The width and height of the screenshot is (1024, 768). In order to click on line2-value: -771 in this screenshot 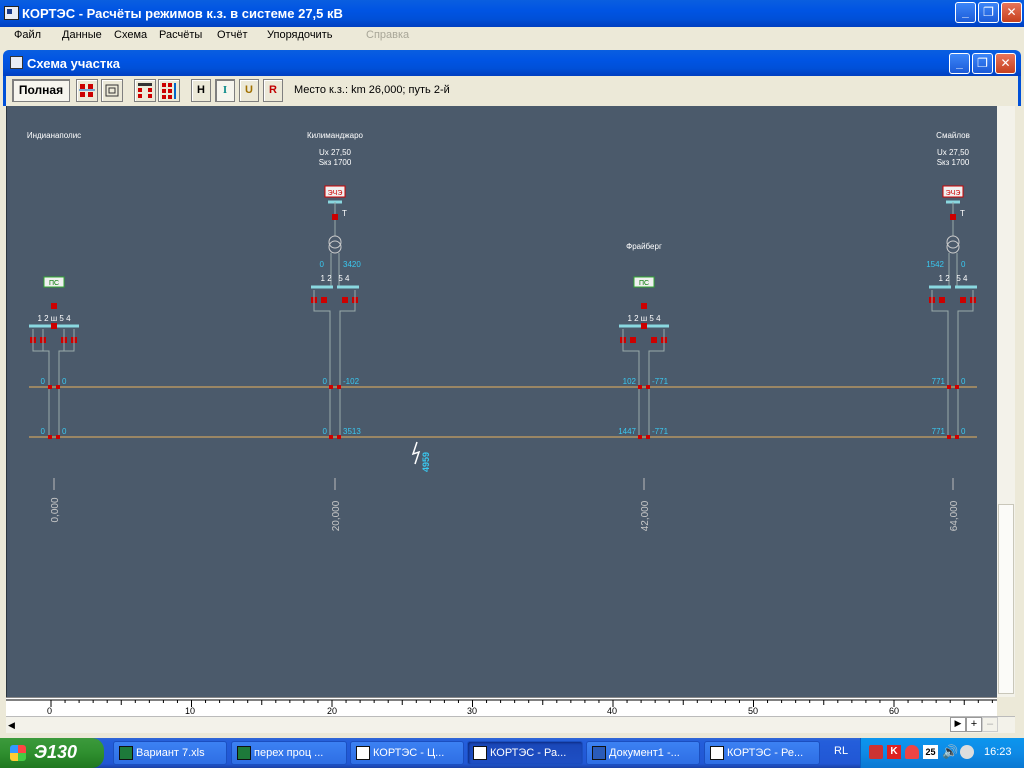, I will do `click(660, 431)`.